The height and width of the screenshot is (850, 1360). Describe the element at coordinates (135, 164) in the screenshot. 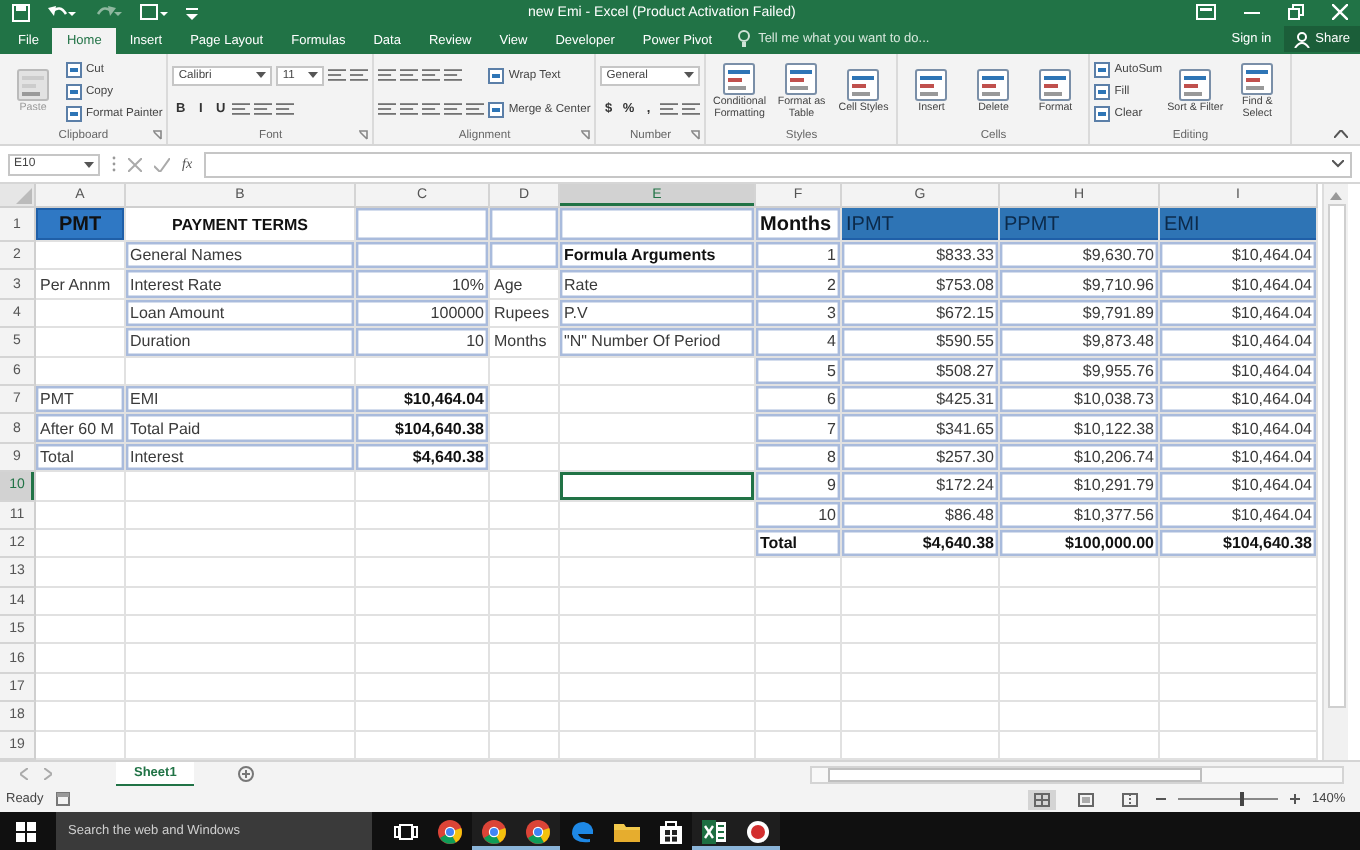

I see `cancel-icon` at that location.